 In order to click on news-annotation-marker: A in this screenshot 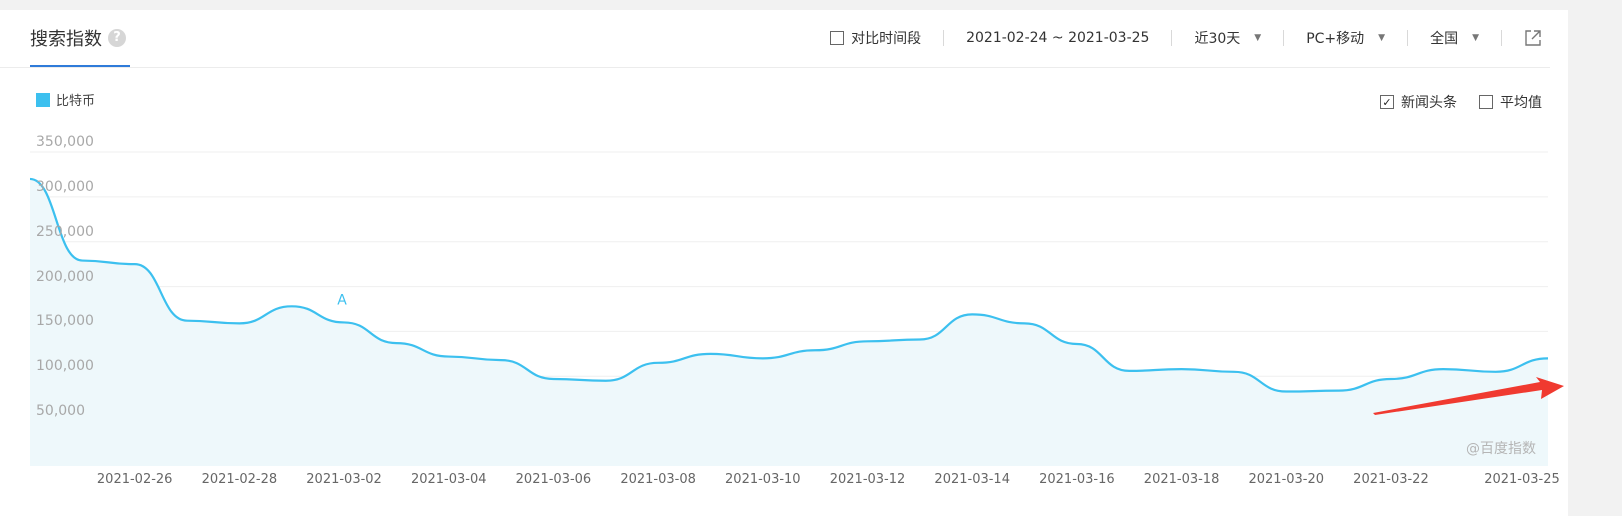, I will do `click(342, 300)`.